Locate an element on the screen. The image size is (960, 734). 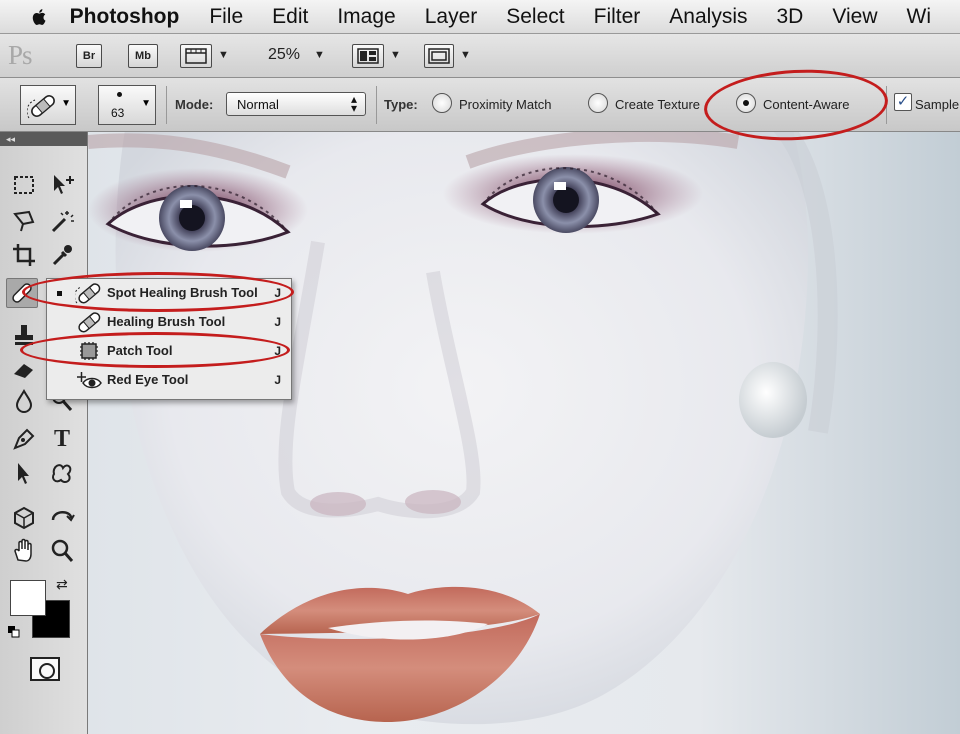
content-aware-label: Content-Aware is located at coordinates (806, 104).